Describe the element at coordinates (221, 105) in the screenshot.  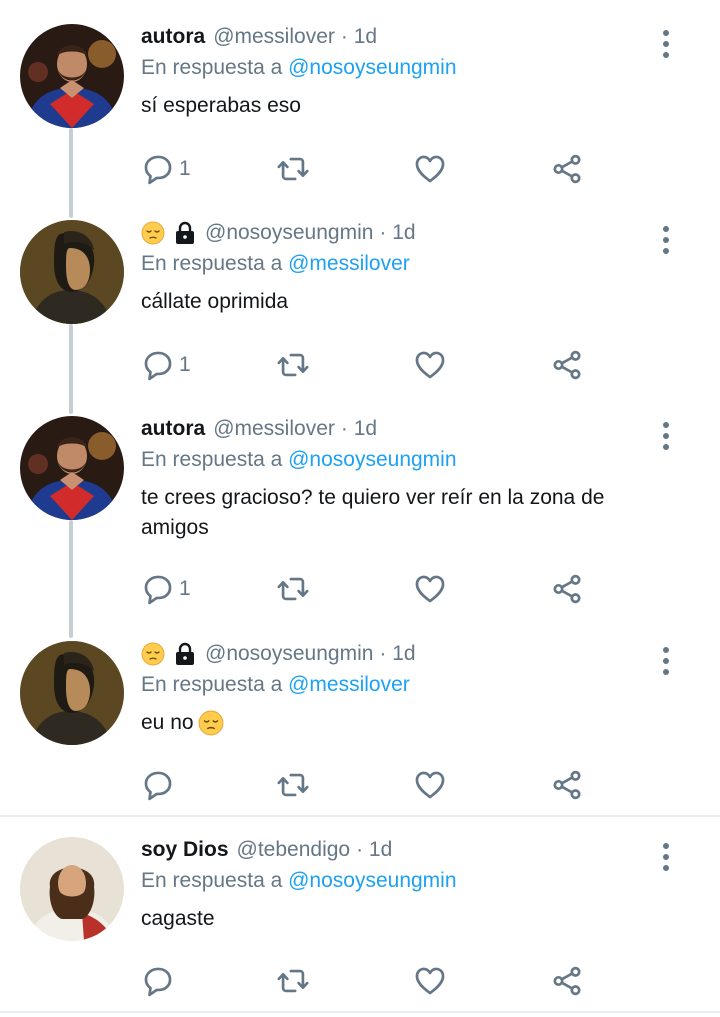
I see `tweet-text-content: sí esperabas eso` at that location.